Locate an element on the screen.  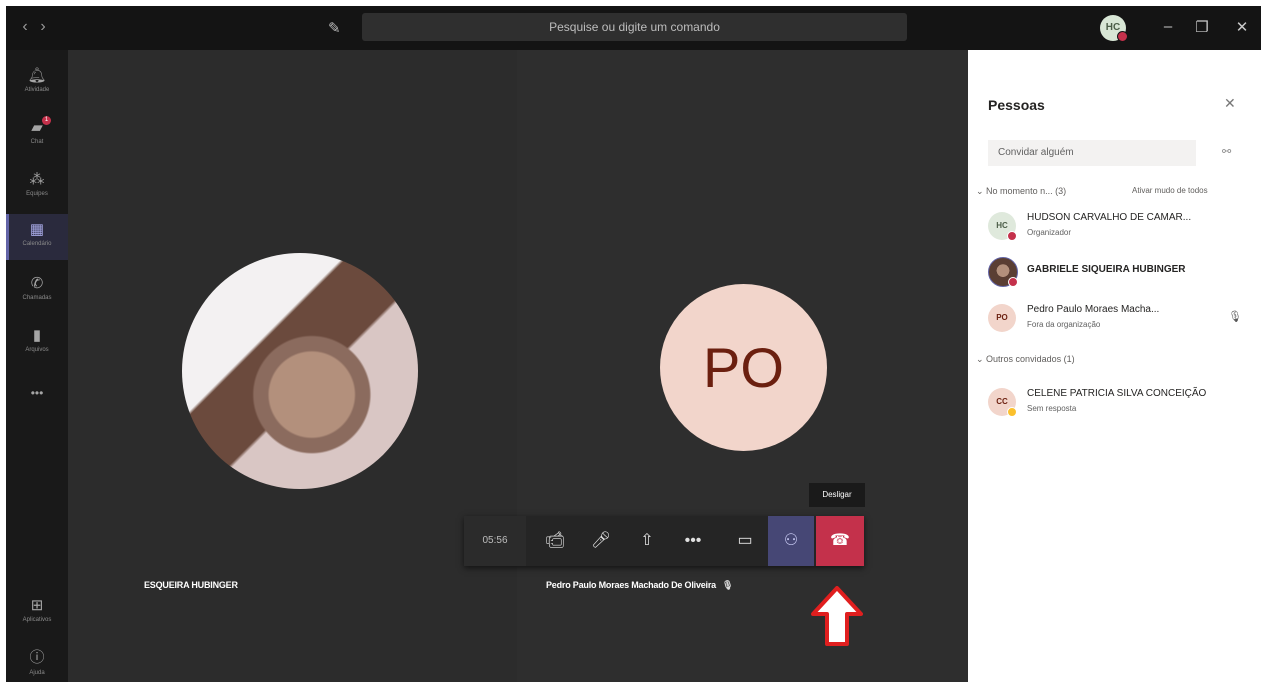
mic-button: 🎤︎ is located at coordinates (601, 541).